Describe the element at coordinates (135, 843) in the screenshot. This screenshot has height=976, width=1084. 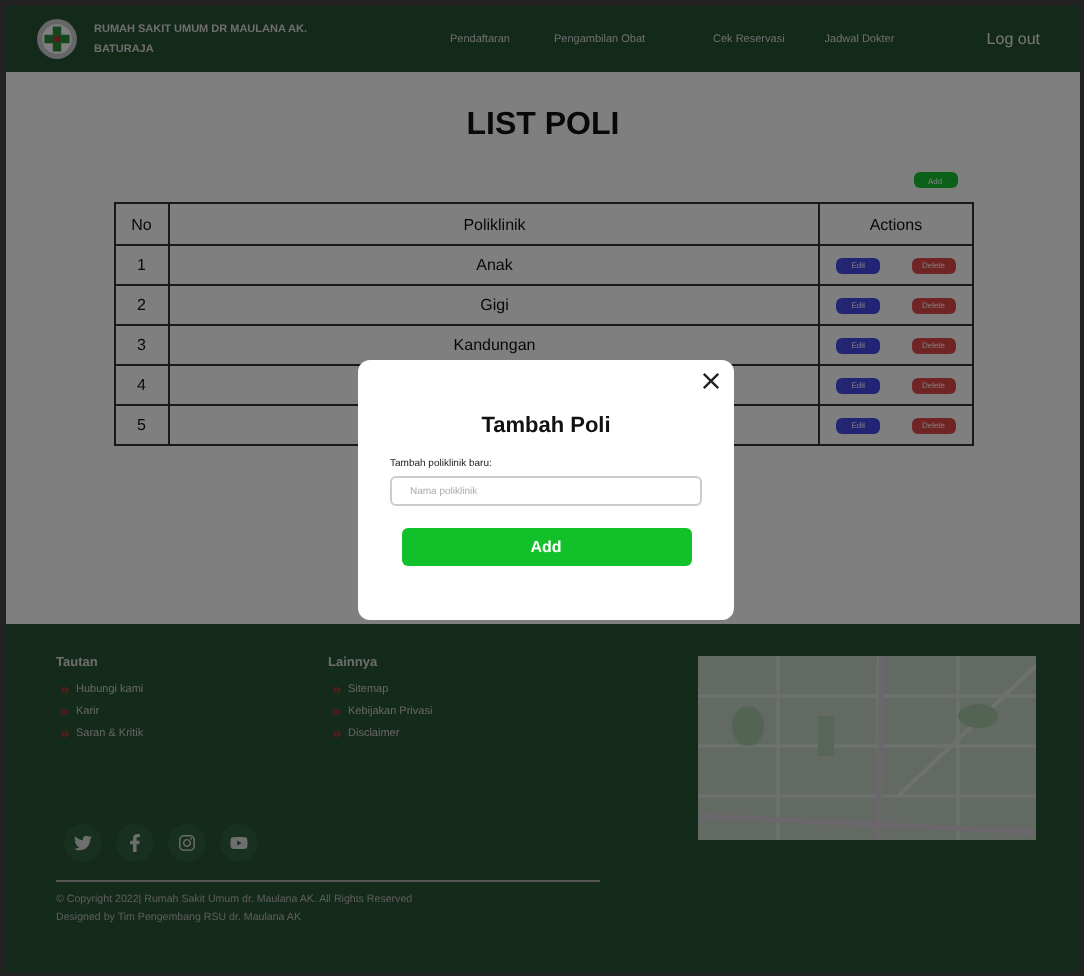
I see `letter-f-icon` at that location.